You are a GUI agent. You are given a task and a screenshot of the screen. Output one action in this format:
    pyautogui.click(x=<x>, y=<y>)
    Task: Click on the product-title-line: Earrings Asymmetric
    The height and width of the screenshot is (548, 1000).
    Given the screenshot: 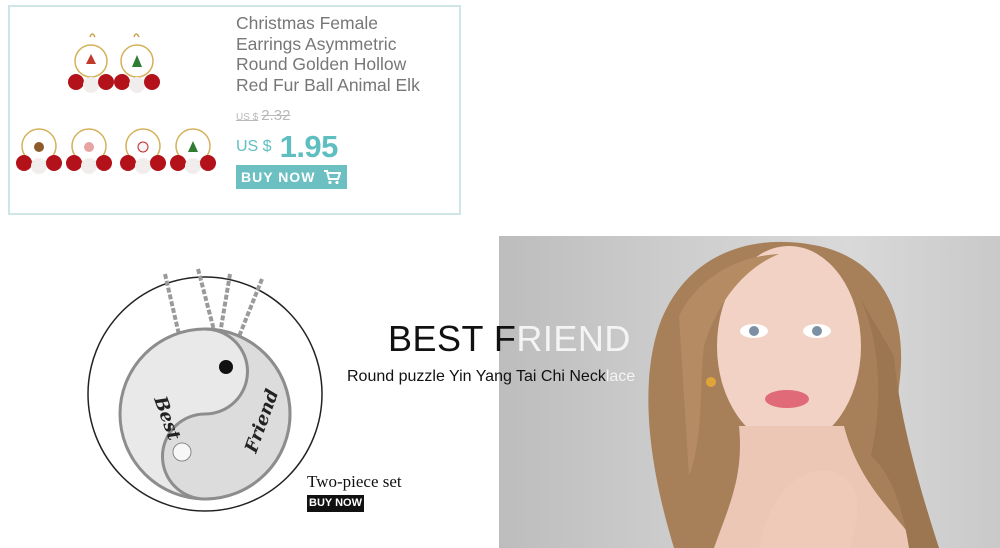 What is the action you would take?
    pyautogui.click(x=316, y=43)
    